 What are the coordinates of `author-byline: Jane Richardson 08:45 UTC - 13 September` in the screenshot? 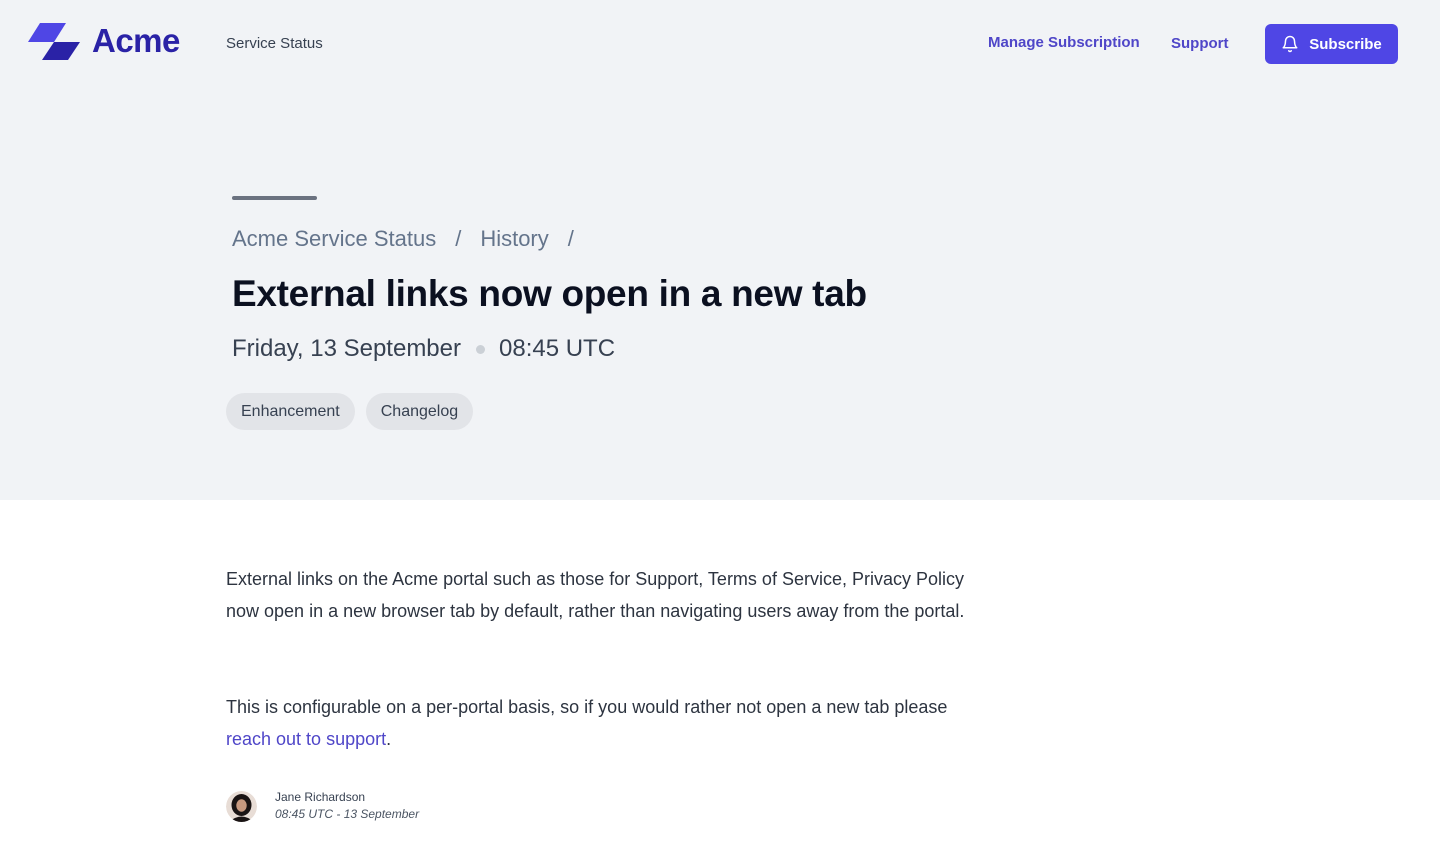 It's located at (322, 806).